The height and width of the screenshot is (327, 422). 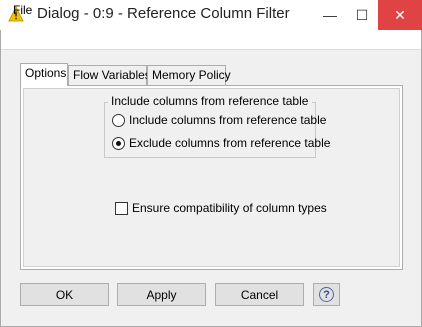 What do you see at coordinates (121, 208) in the screenshot?
I see `ensure-compatibility-box` at bounding box center [121, 208].